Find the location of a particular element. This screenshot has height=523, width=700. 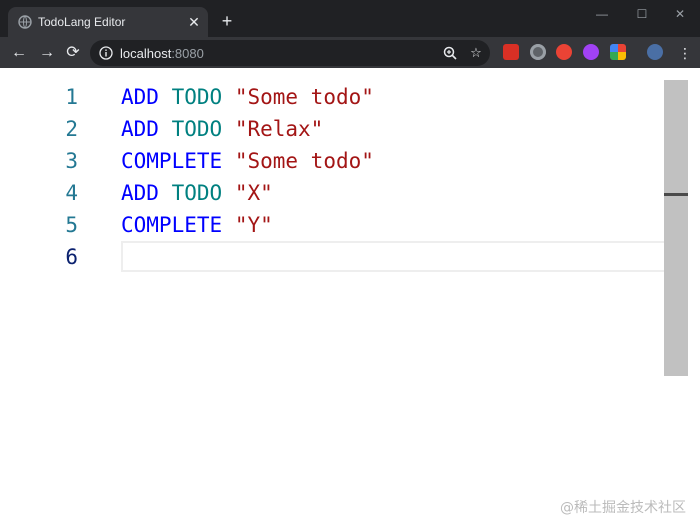

line-number: 6 is located at coordinates (71, 257).